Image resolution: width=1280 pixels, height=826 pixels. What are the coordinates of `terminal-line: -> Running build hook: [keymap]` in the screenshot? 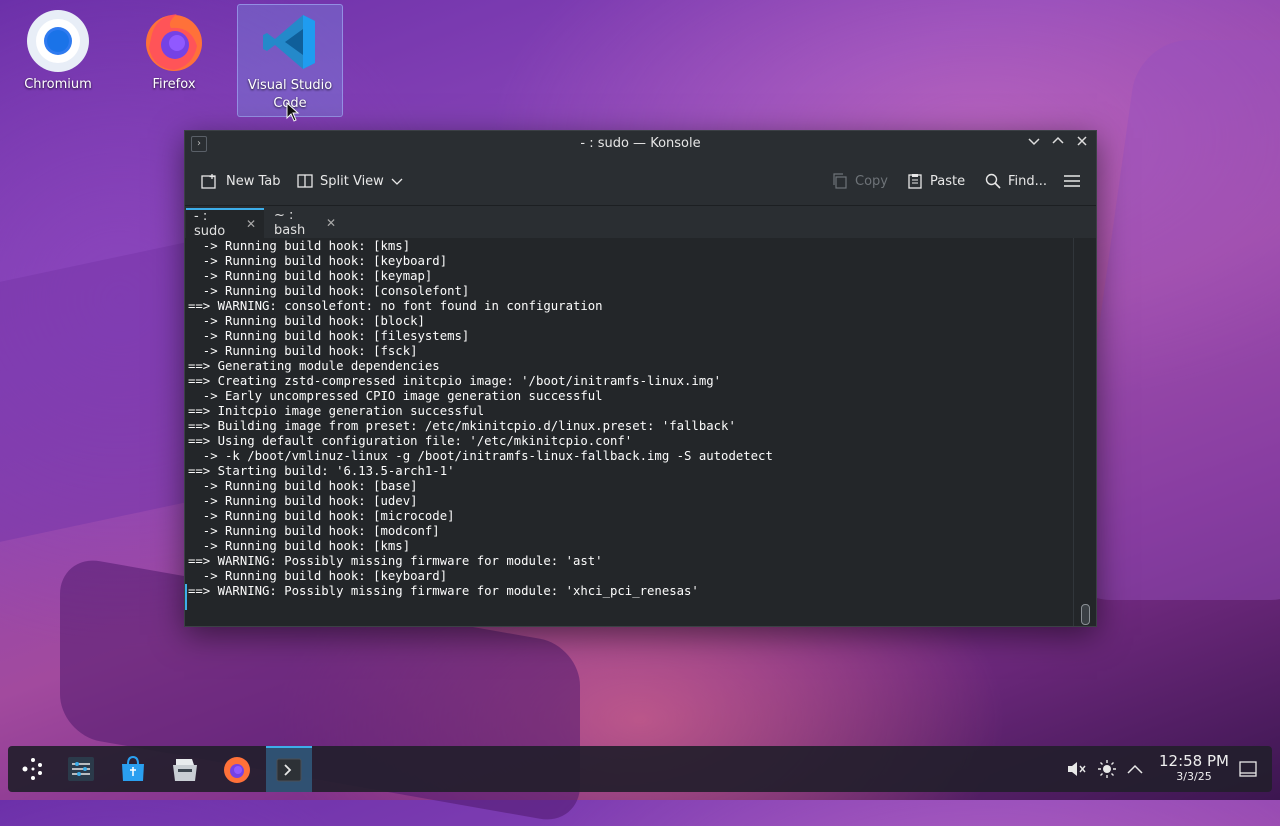 It's located at (317, 276).